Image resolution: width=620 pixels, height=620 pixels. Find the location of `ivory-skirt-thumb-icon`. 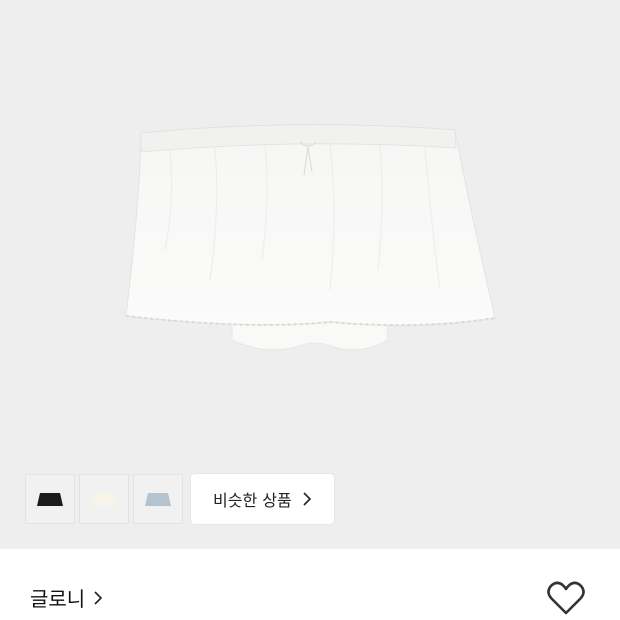

ivory-skirt-thumb-icon is located at coordinates (104, 499).